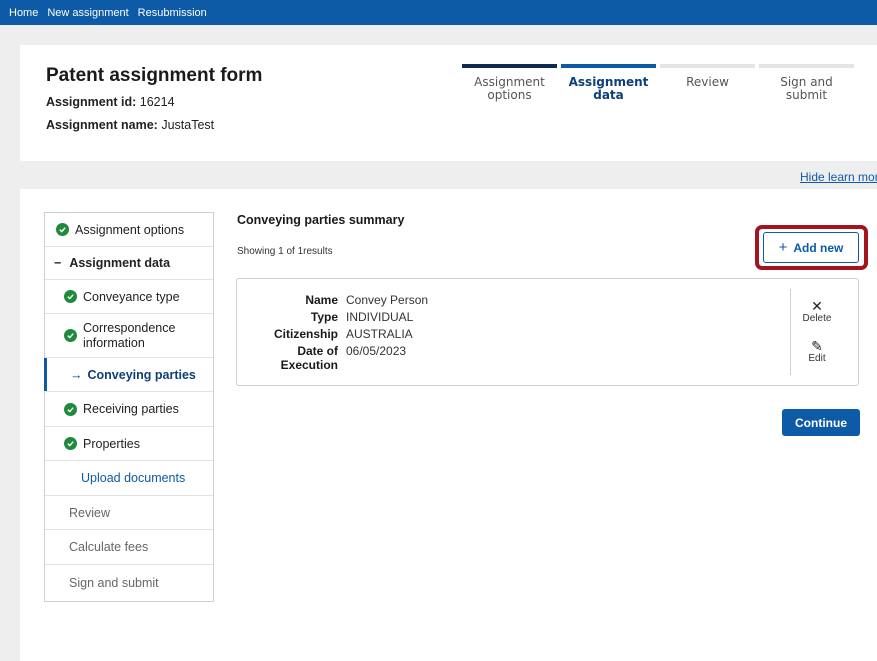  I want to click on sidebar-item-sign-and-submit: Sign and submit, so click(129, 583).